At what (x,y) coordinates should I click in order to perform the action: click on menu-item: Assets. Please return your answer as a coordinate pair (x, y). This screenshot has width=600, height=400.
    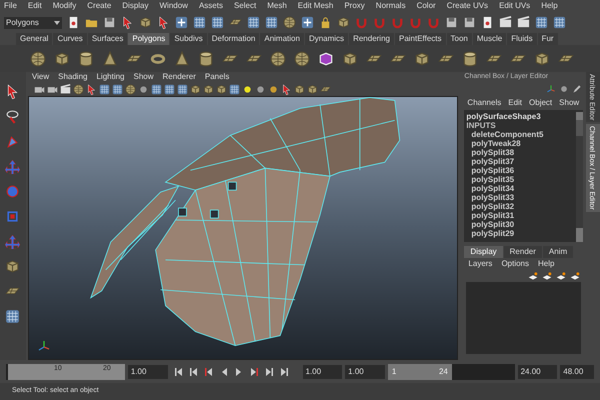
    Looking at the image, I should click on (210, 6).